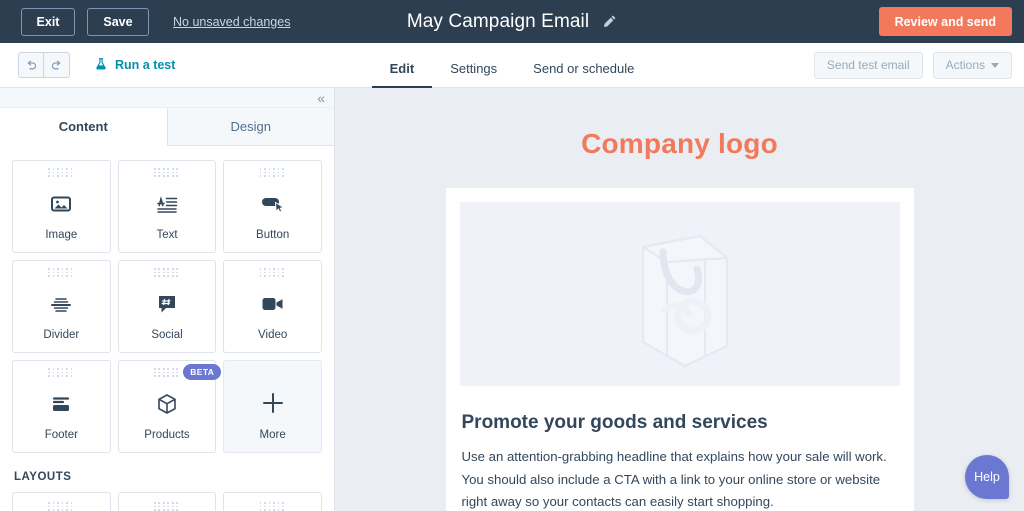 The height and width of the screenshot is (511, 1024). I want to click on module-label: Products, so click(167, 435).